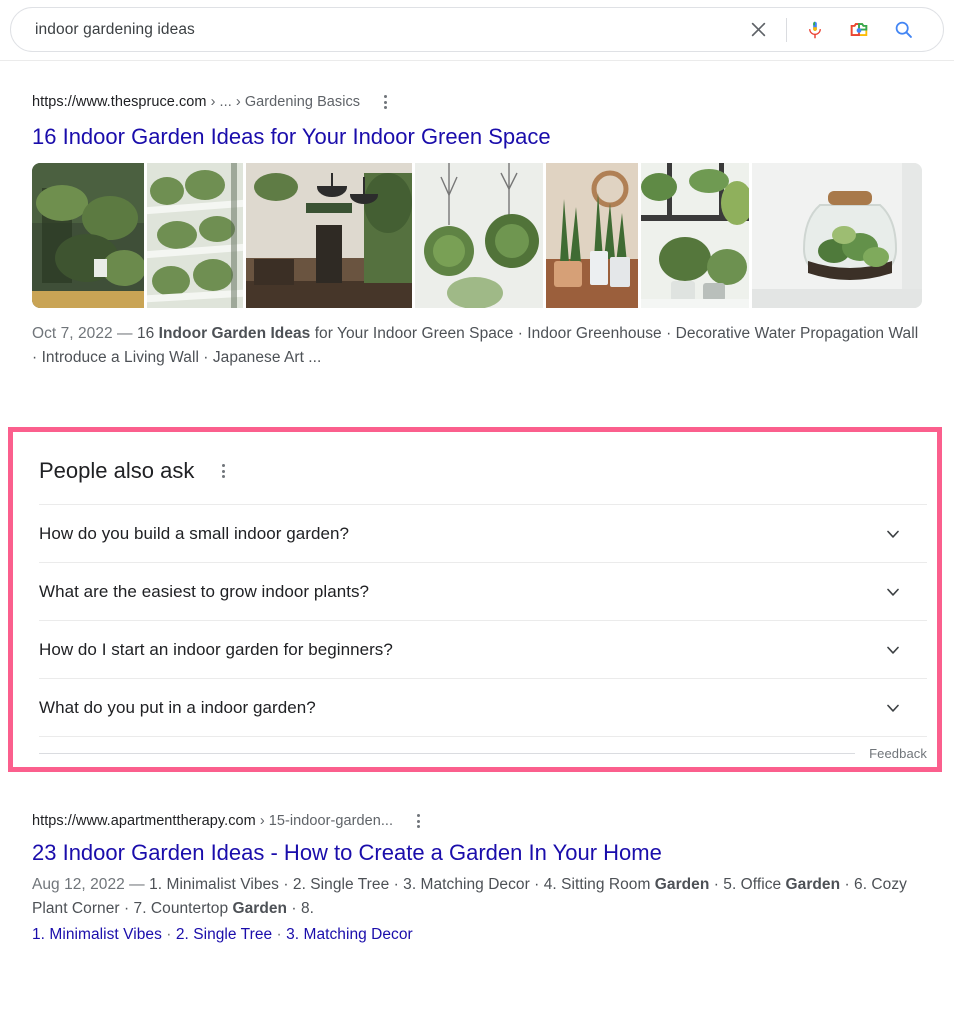 This screenshot has height=1024, width=954. I want to click on breadcrumb-domain: https://www.thespruce.com, so click(119, 102).